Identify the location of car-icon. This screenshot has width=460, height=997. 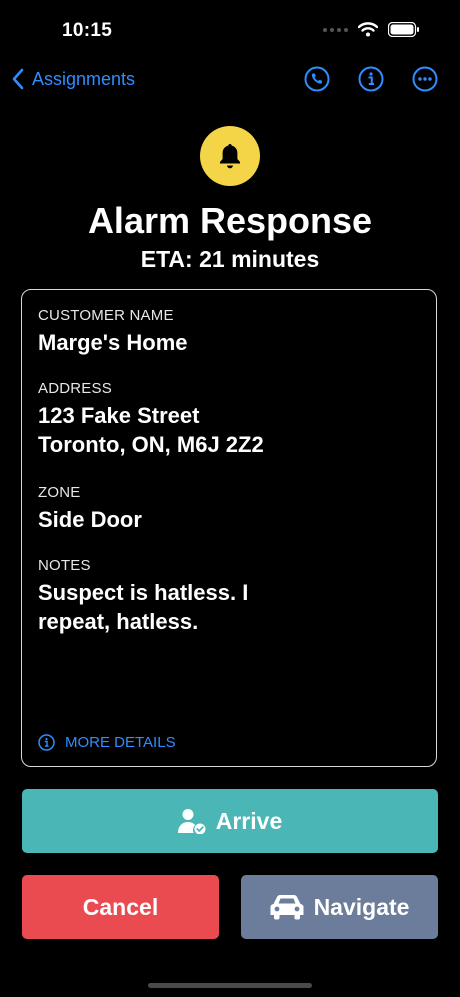
(287, 907).